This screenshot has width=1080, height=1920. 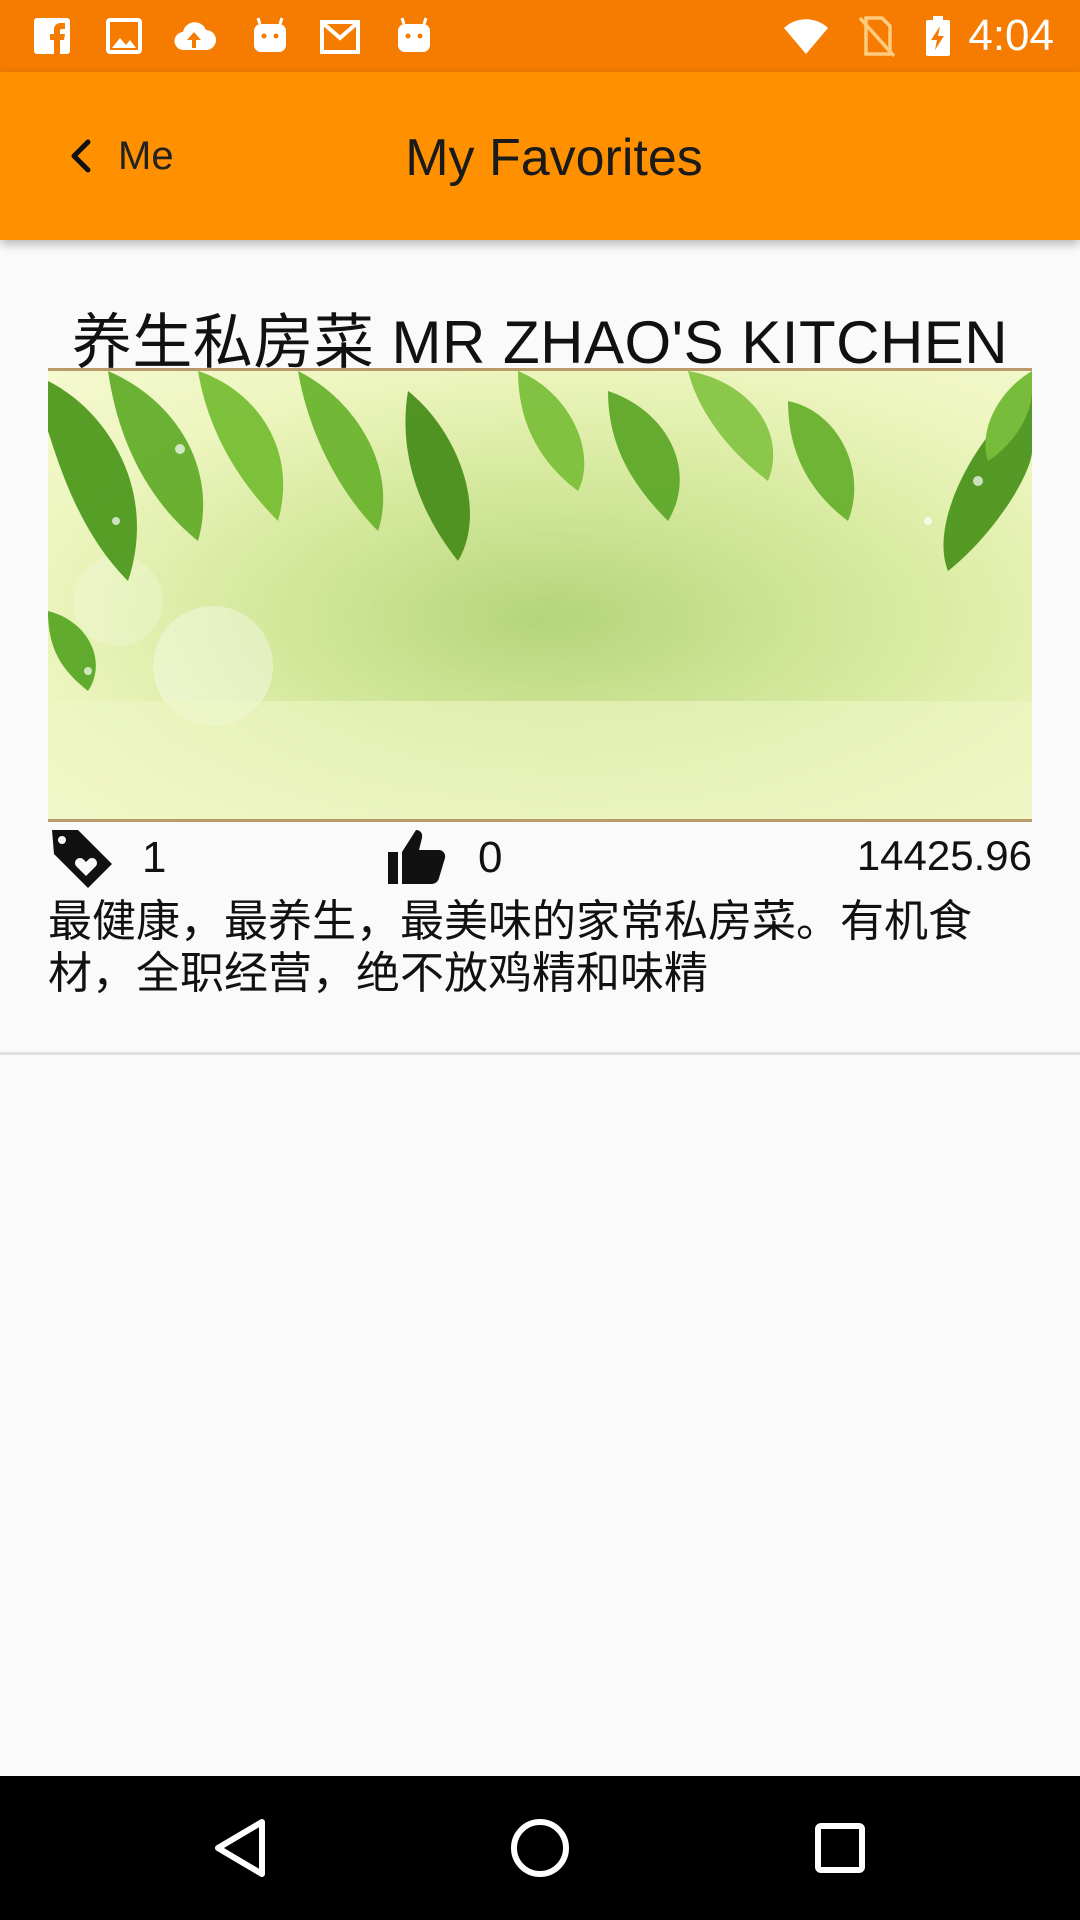 I want to click on thumbs-up-icon, so click(x=417, y=857).